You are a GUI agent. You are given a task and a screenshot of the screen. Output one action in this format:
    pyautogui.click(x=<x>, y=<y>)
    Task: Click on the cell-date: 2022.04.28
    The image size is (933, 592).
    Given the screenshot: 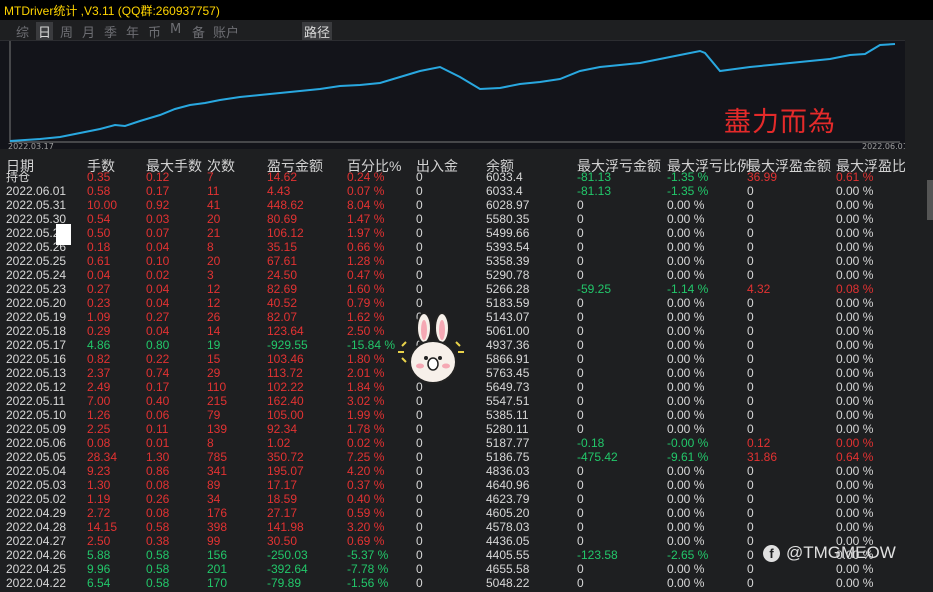 What is the action you would take?
    pyautogui.click(x=36, y=527)
    